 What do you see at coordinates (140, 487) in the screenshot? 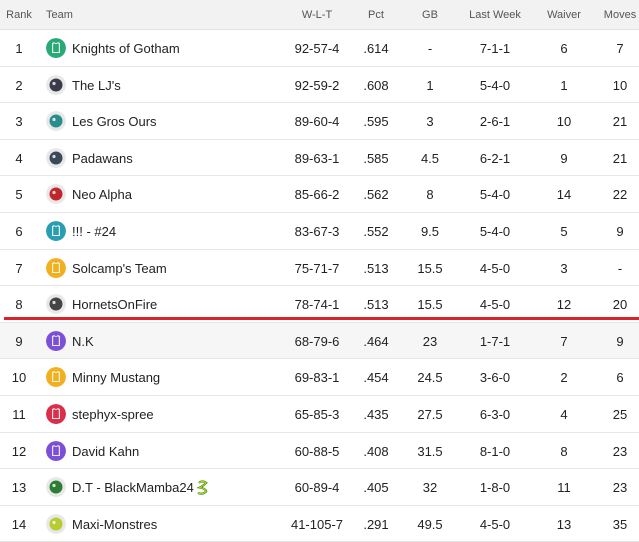
I see `team-name-link: D.T - BlackMamba24` at bounding box center [140, 487].